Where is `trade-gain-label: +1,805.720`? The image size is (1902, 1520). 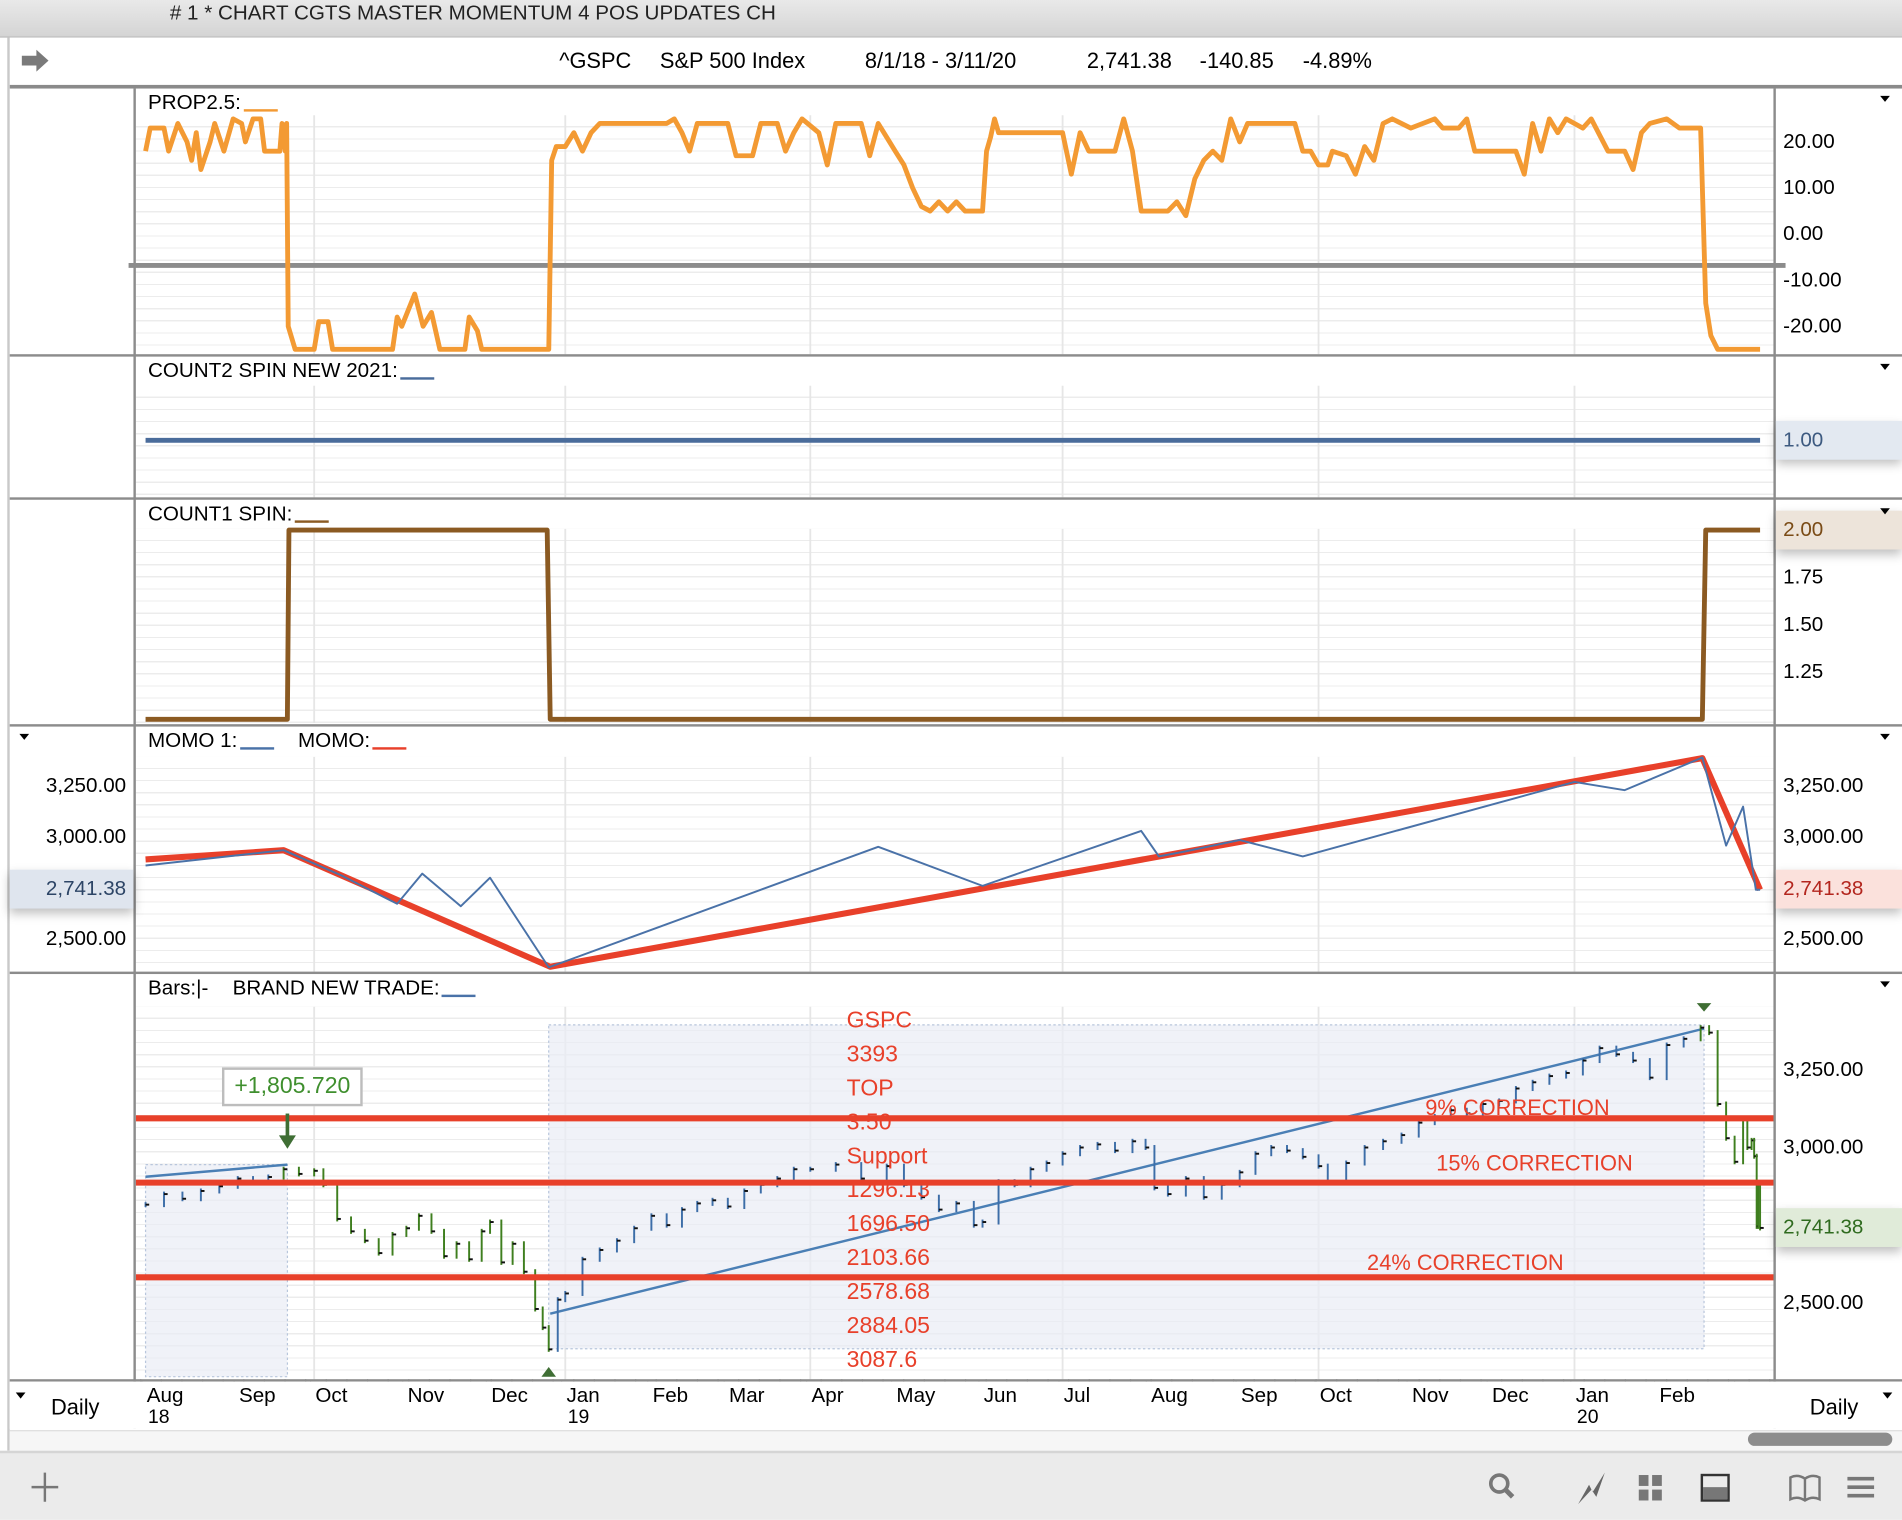
trade-gain-label: +1,805.720 is located at coordinates (292, 1087).